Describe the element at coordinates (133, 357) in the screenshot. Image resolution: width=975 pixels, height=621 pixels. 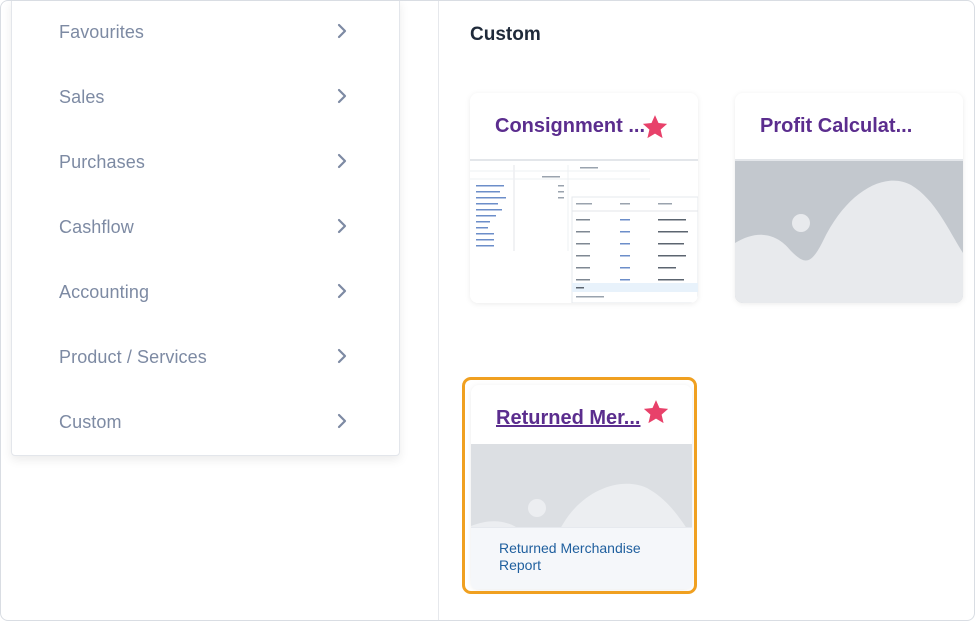
I see `sidebar-item-label: Product / Services` at that location.